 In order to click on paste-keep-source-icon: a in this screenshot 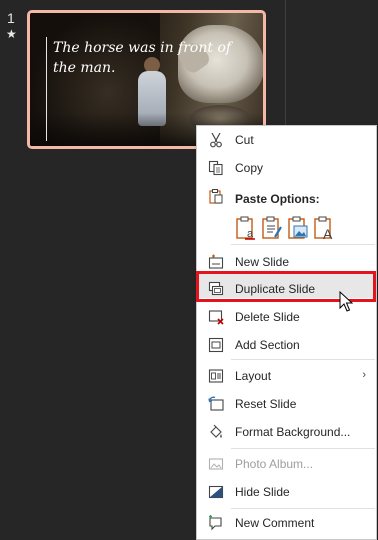, I will do `click(246, 228)`.